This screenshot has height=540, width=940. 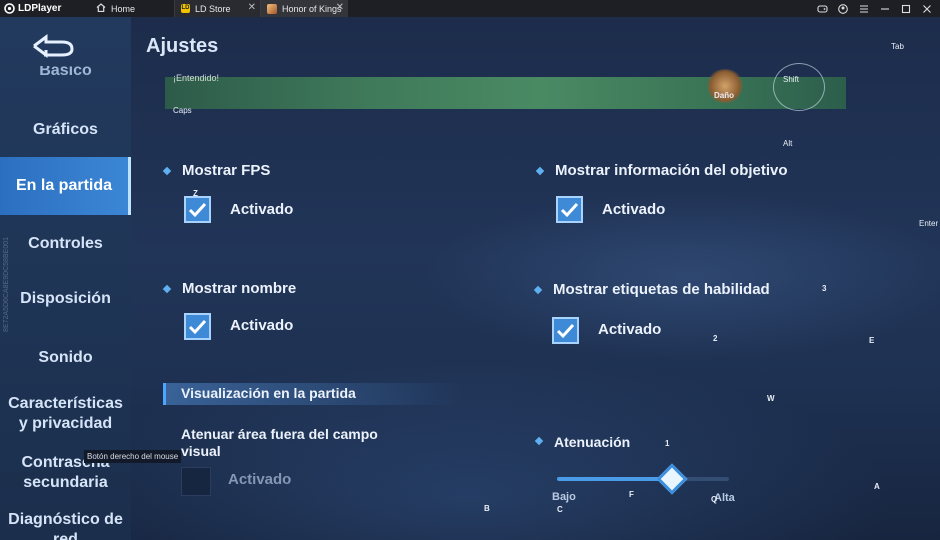 I want to click on show-target-info-checkbox, so click(x=569, y=209).